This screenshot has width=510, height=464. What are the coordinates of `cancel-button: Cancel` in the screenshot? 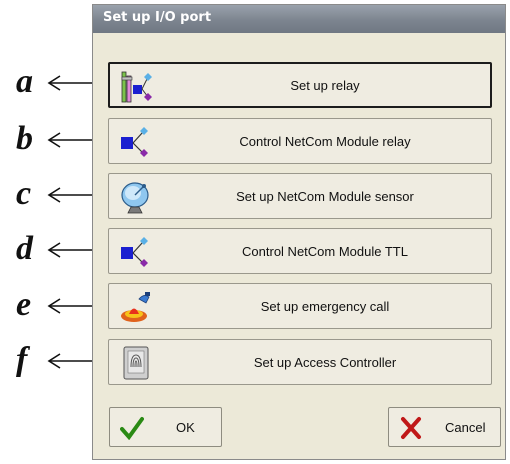 It's located at (444, 427).